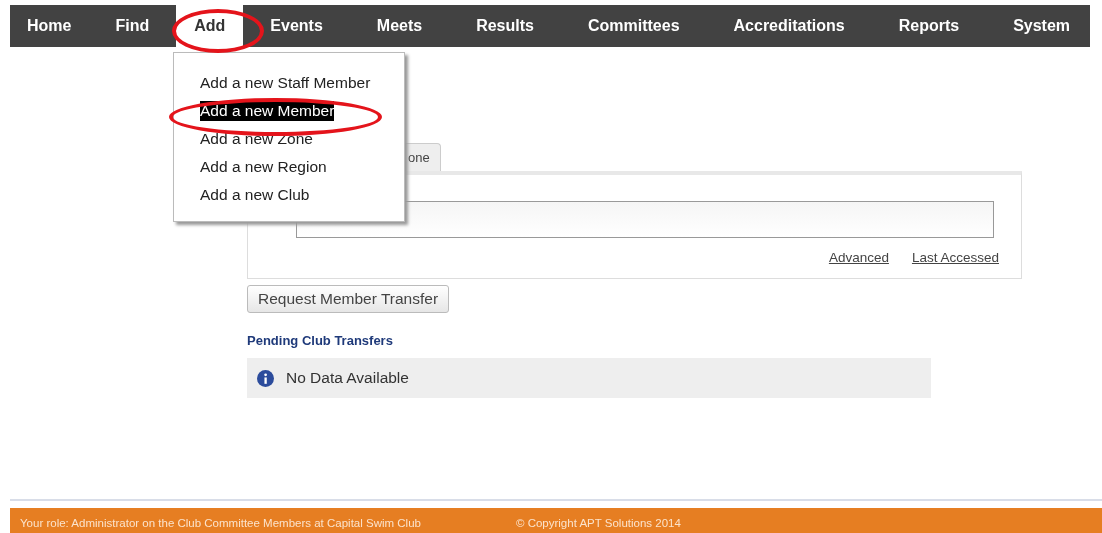  Describe the element at coordinates (285, 83) in the screenshot. I see `menu-item: Add a new Staff Member` at that location.